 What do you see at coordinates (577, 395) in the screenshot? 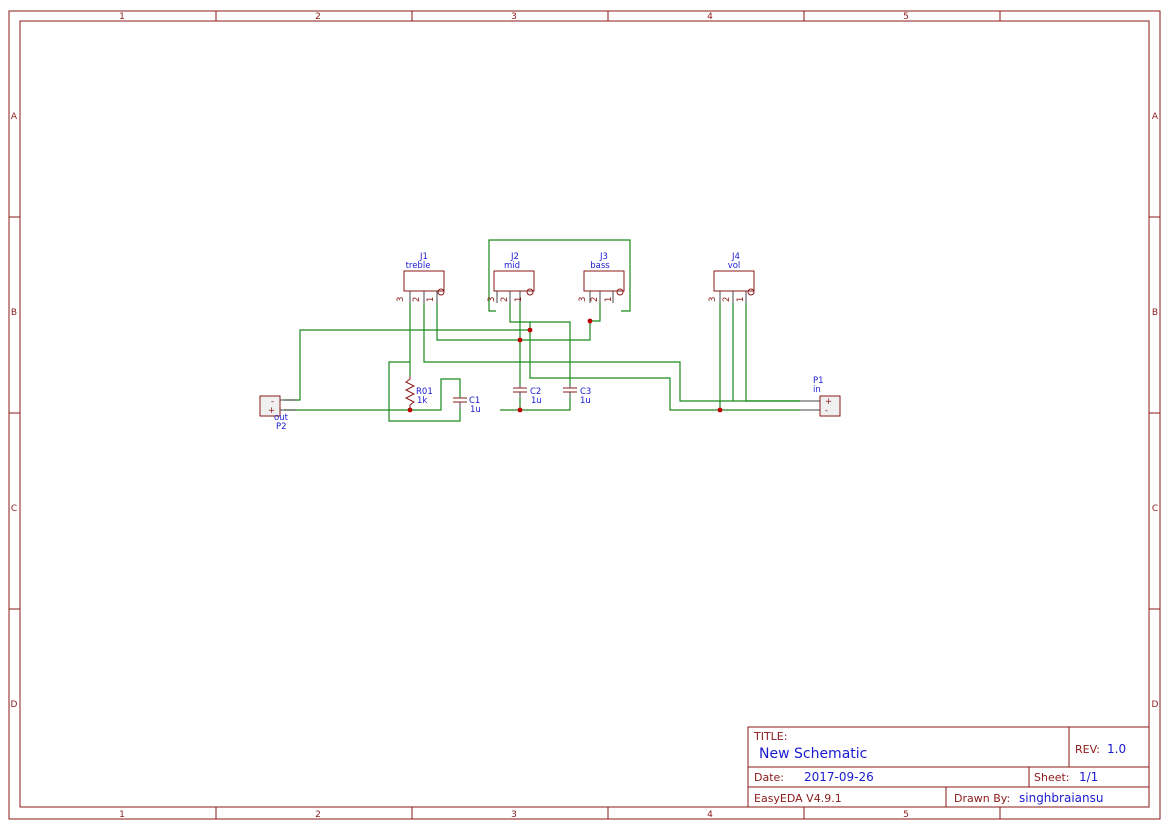
I see `capacitor-c3: C3 1u` at bounding box center [577, 395].